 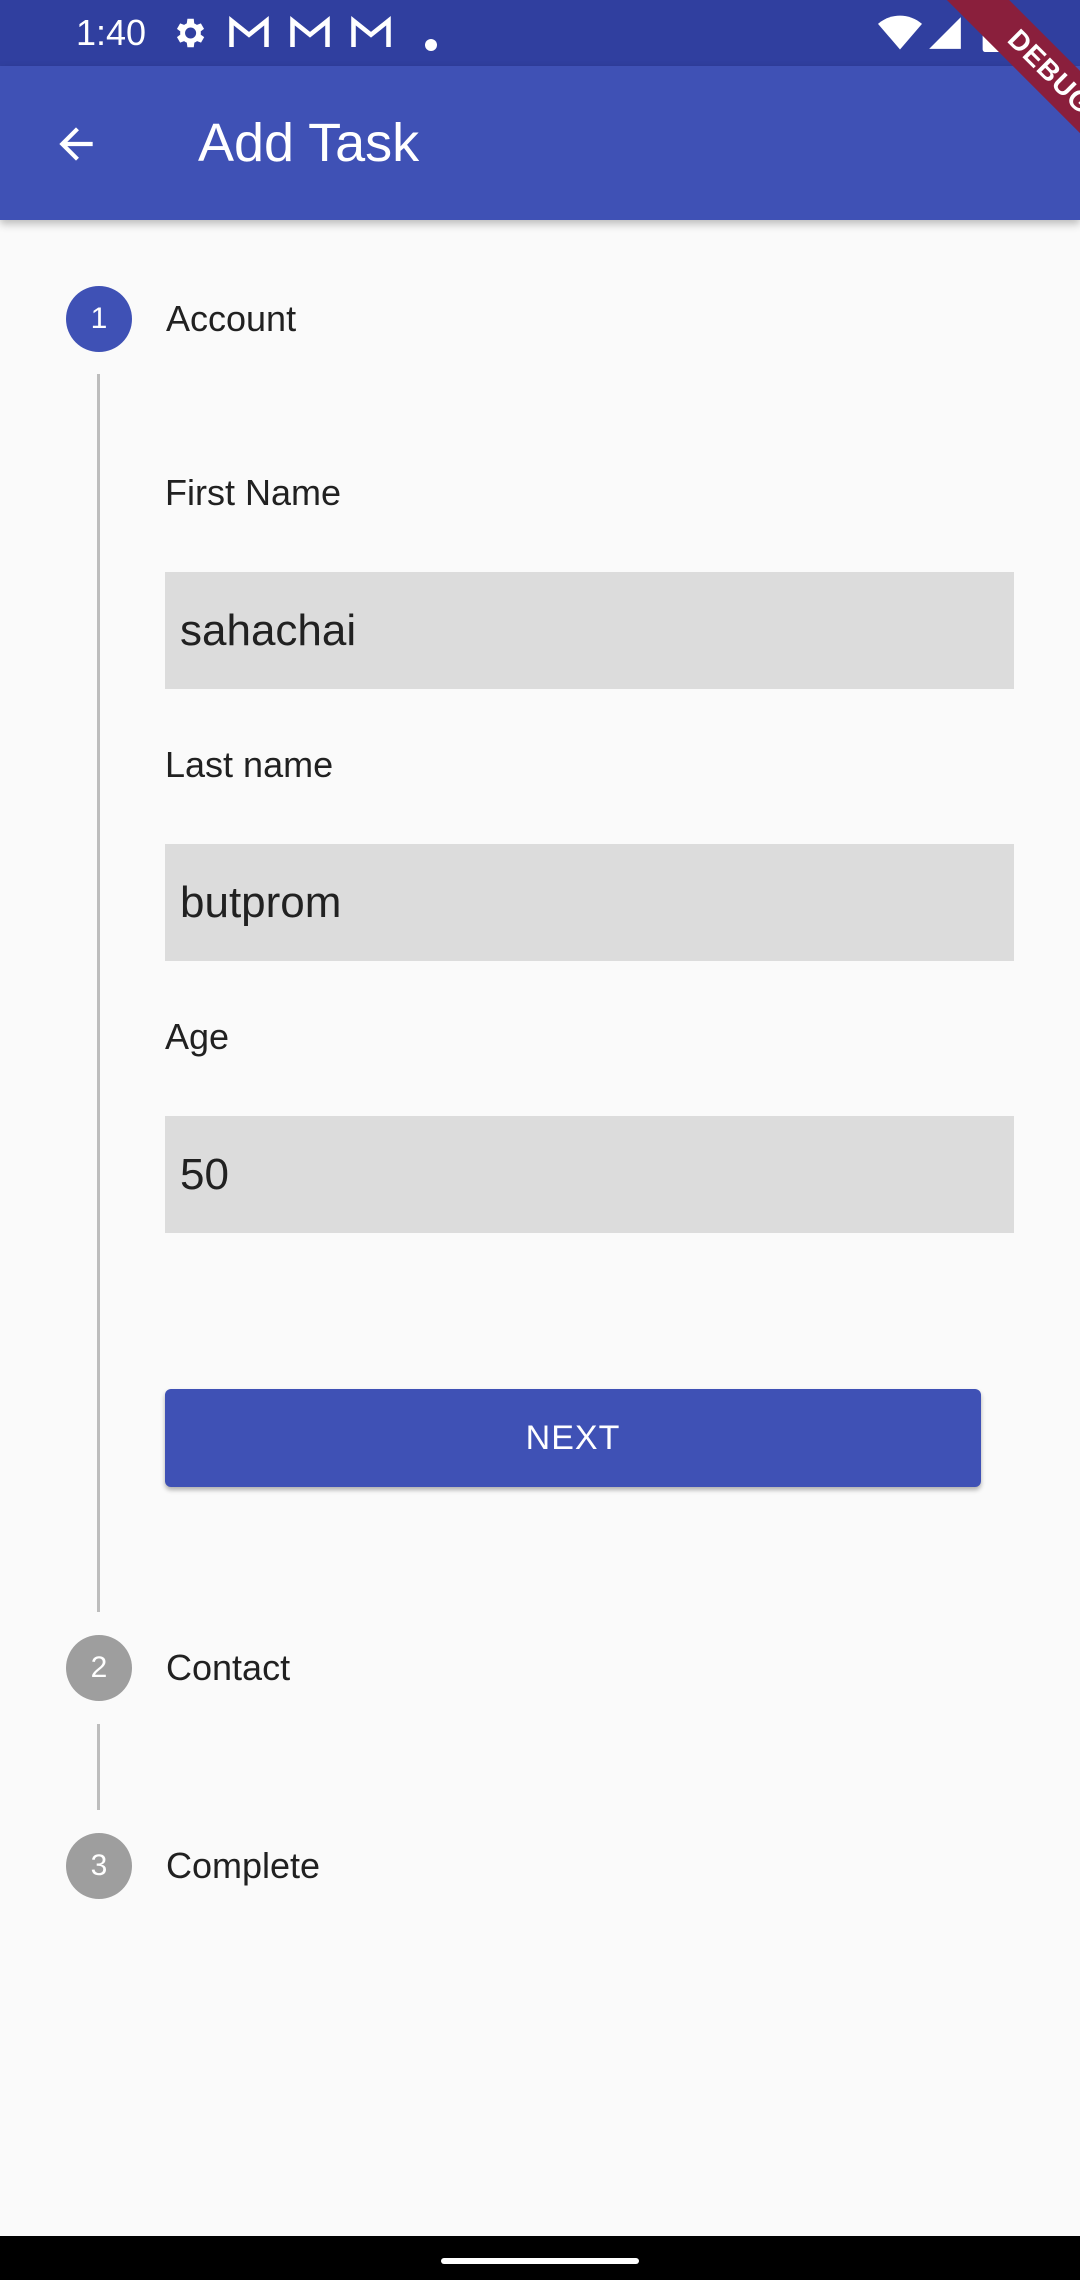 I want to click on step-account: 1 Account, so click(x=181, y=319).